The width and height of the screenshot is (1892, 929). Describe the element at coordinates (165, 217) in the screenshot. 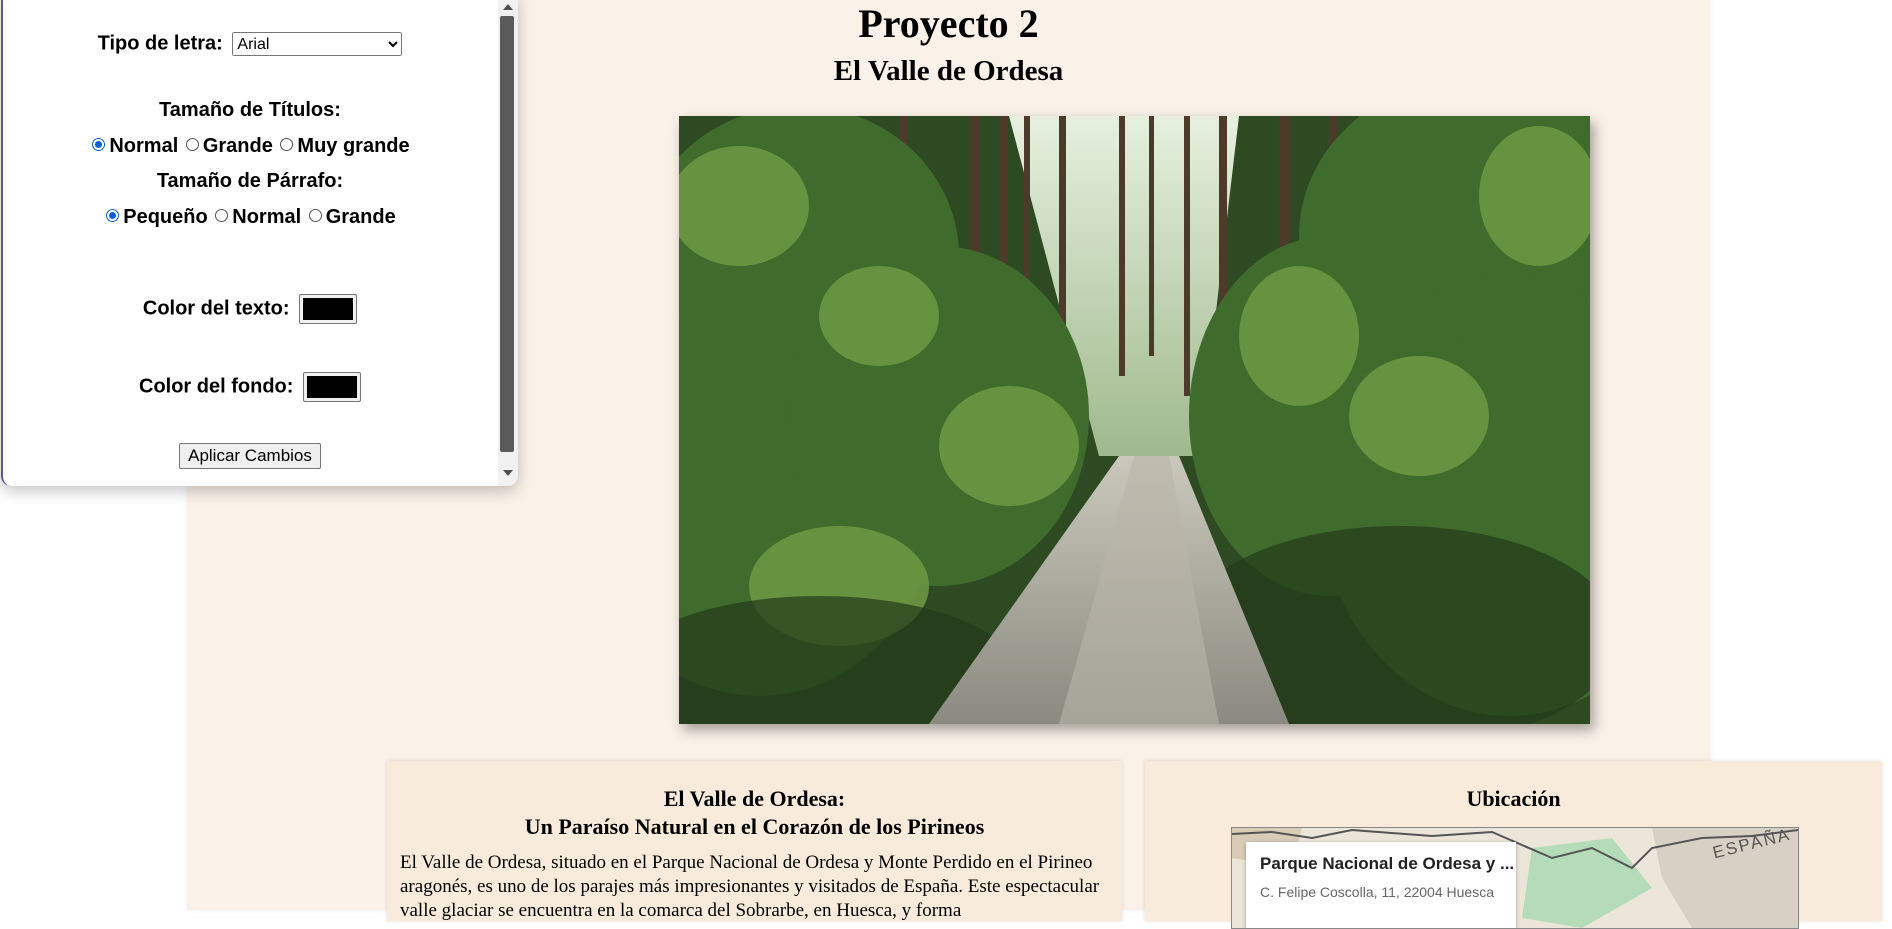

I see `paragraph-size-option-pequeno: Pequeño` at that location.